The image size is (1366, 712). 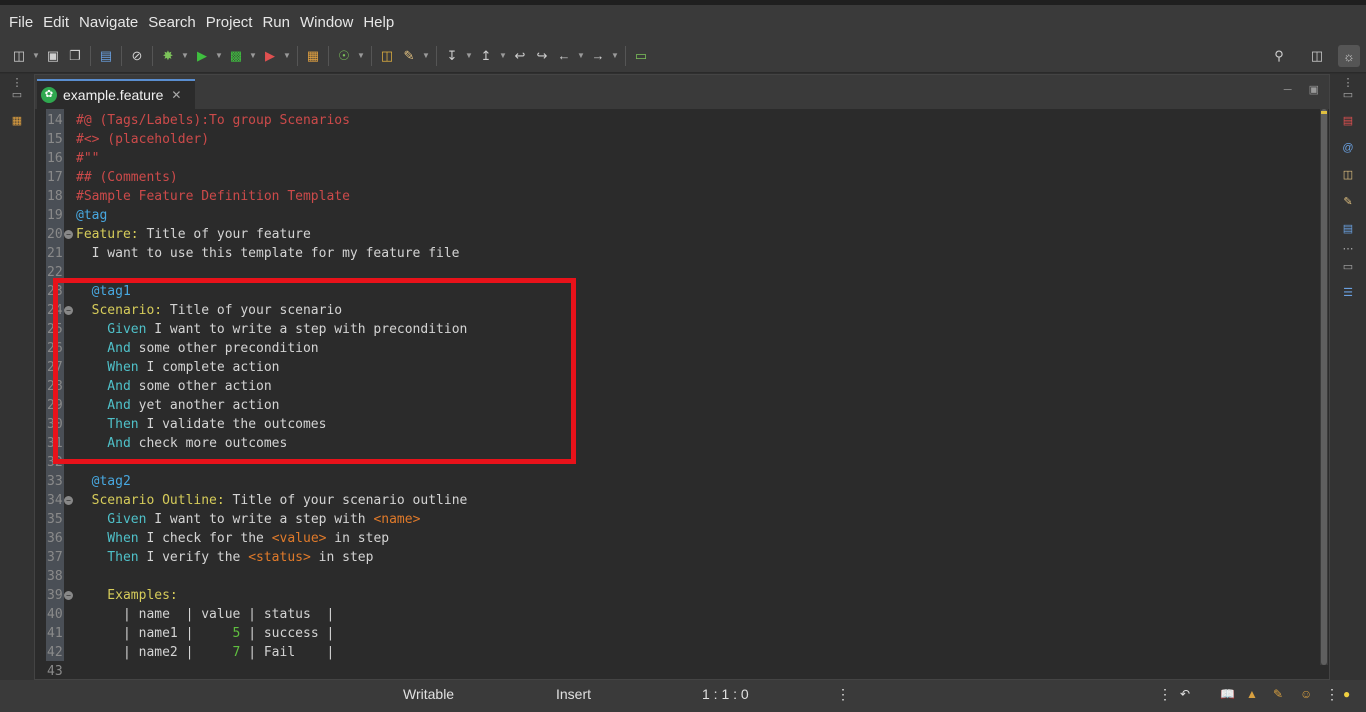 I want to click on wand-icon: ✎, so click(x=1278, y=694).